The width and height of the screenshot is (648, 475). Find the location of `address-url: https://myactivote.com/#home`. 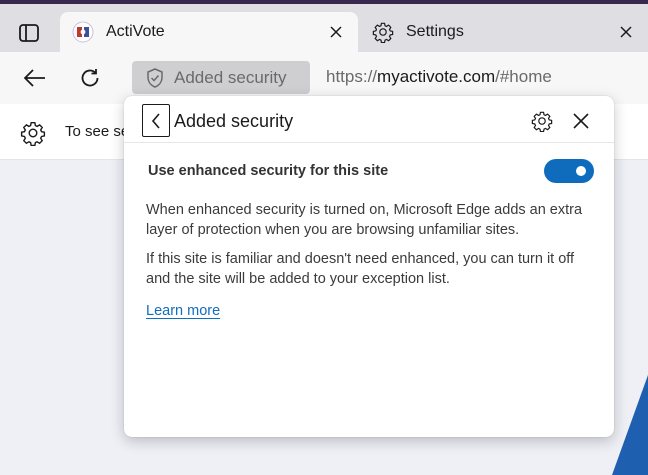

address-url: https://myactivote.com/#home is located at coordinates (439, 77).